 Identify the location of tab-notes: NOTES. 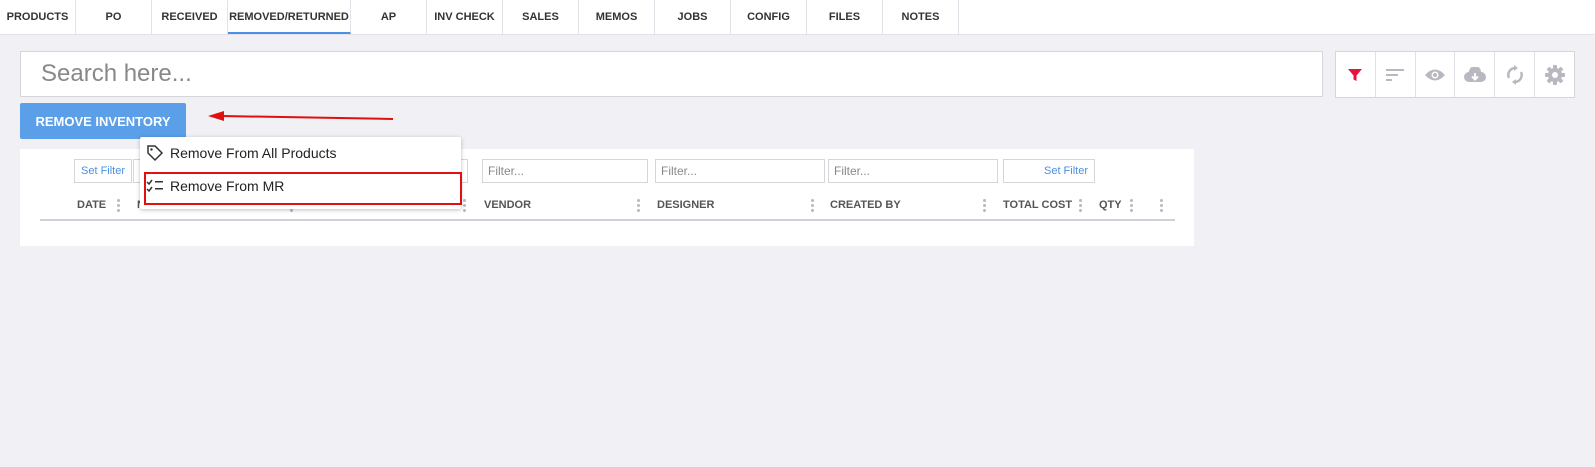
(921, 17).